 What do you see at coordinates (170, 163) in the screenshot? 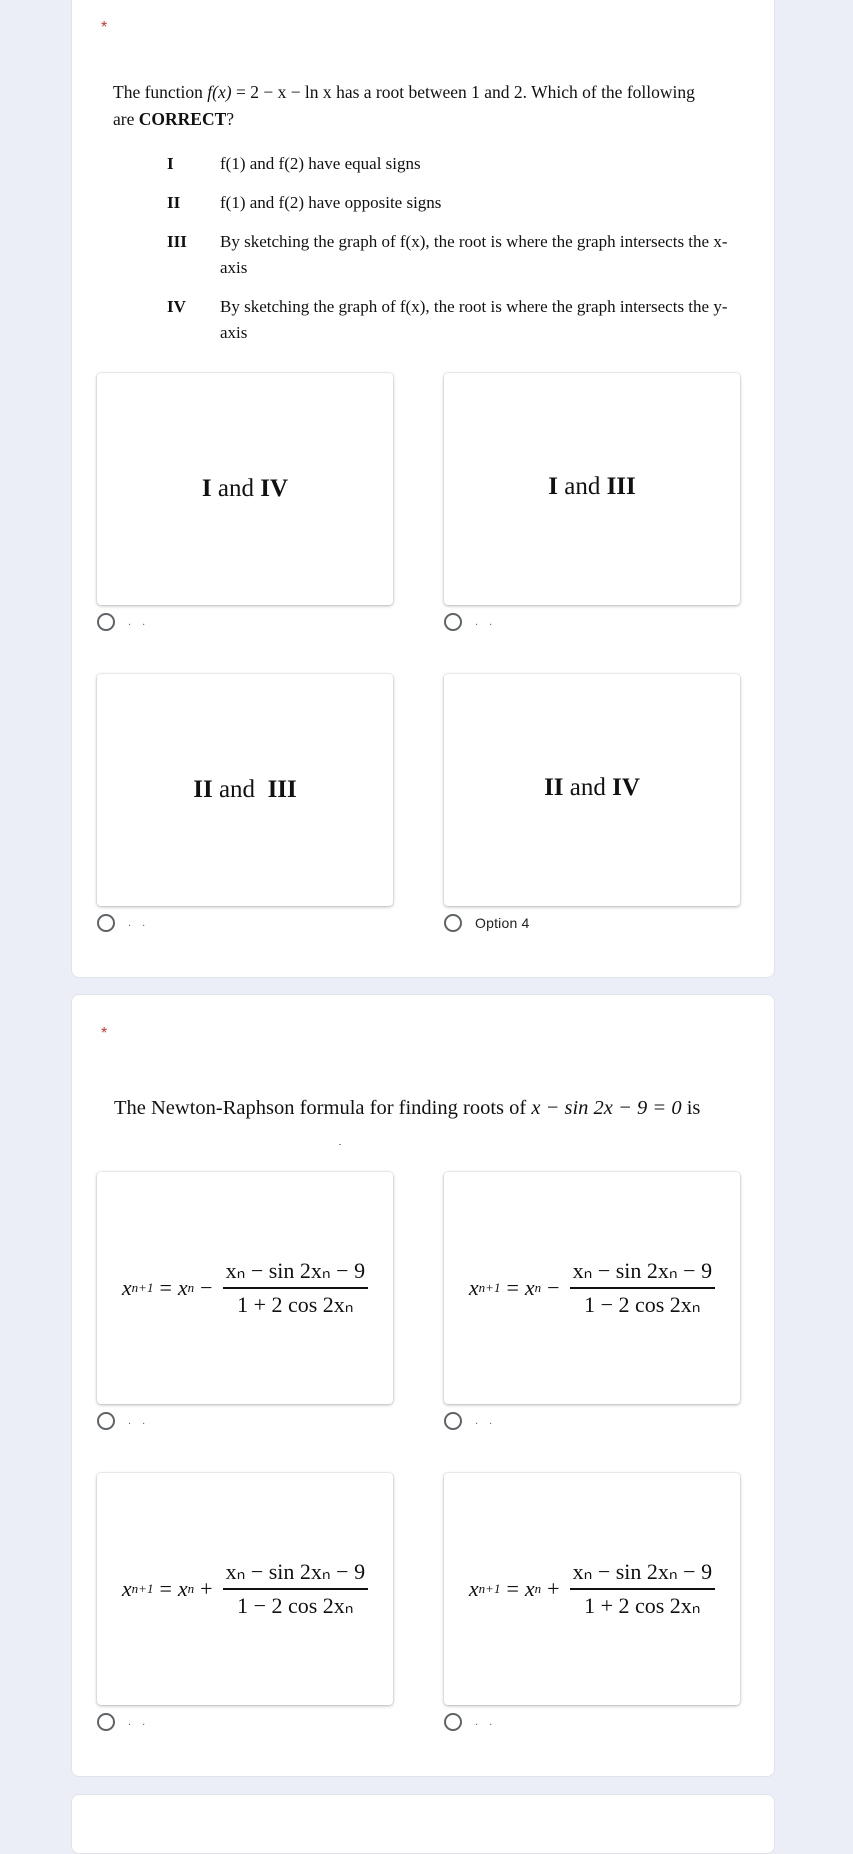
I see `statement-numeral: I` at bounding box center [170, 163].